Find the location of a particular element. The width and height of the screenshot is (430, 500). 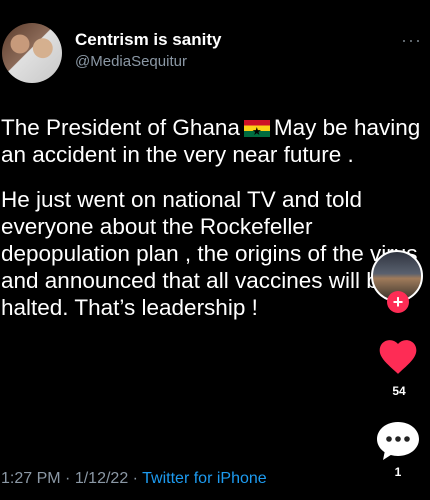

tweet-meta: 1:27 PM · 1/12/22 · Twitter for iPhone is located at coordinates (134, 479).